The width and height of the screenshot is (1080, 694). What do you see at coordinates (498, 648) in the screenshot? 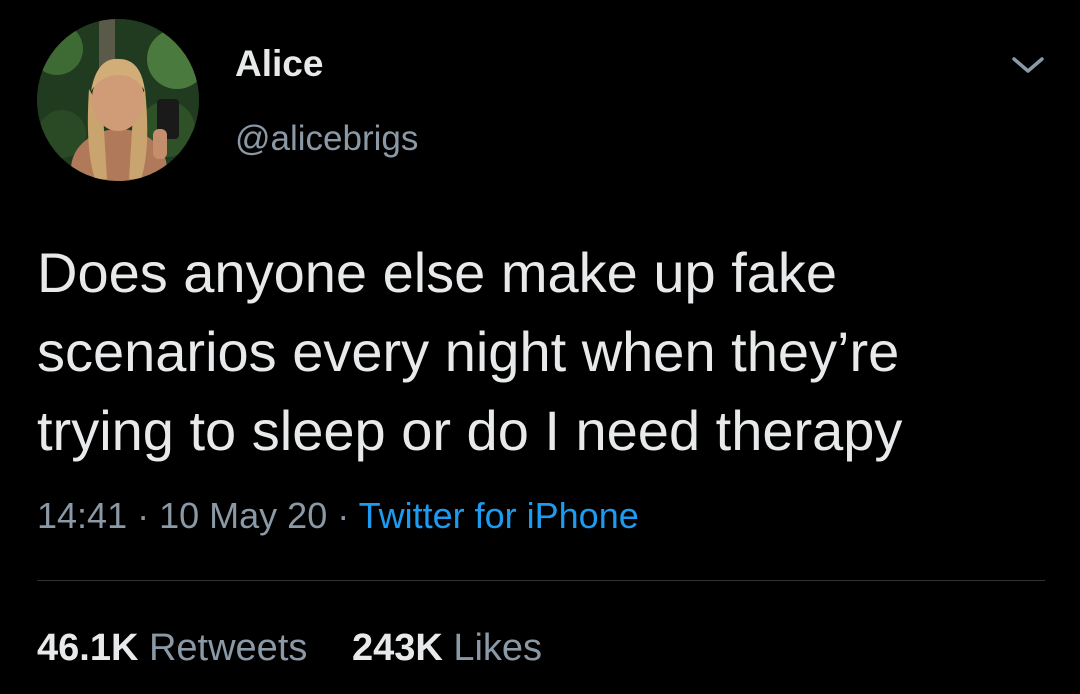
I see `likes-label: Likes` at bounding box center [498, 648].